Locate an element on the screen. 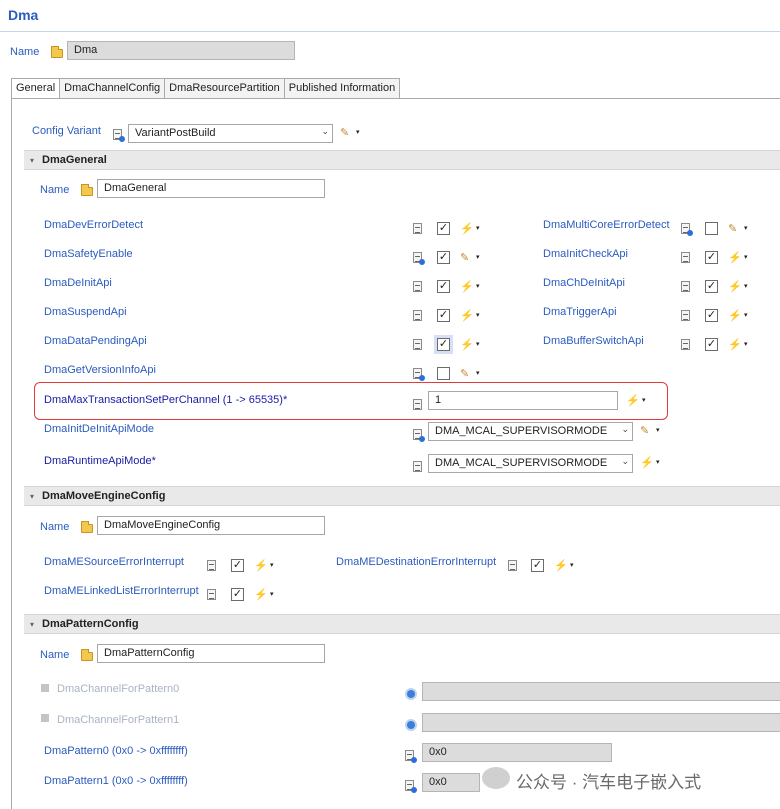  me-source-error-checkbox: ✓ is located at coordinates (237, 565).